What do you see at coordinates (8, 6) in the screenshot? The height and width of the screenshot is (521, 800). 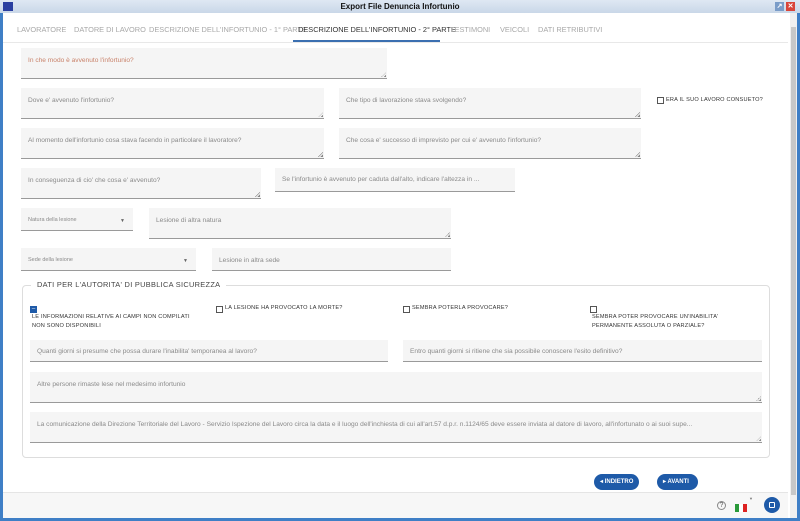 I see `app-icon` at bounding box center [8, 6].